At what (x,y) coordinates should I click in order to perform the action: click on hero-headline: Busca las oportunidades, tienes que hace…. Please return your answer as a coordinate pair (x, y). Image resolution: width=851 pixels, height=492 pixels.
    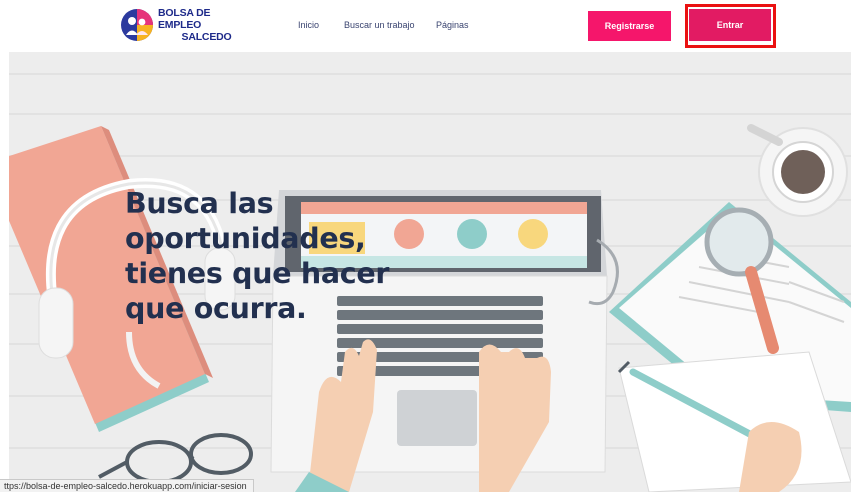
    Looking at the image, I should click on (275, 256).